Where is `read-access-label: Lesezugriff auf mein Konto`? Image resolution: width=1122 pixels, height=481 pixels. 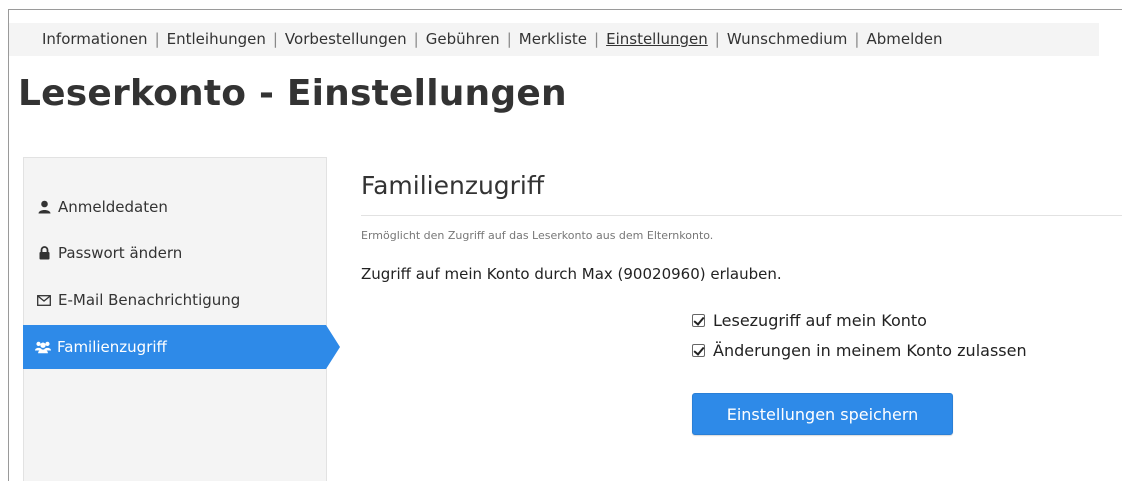 read-access-label: Lesezugriff auf mein Konto is located at coordinates (820, 320).